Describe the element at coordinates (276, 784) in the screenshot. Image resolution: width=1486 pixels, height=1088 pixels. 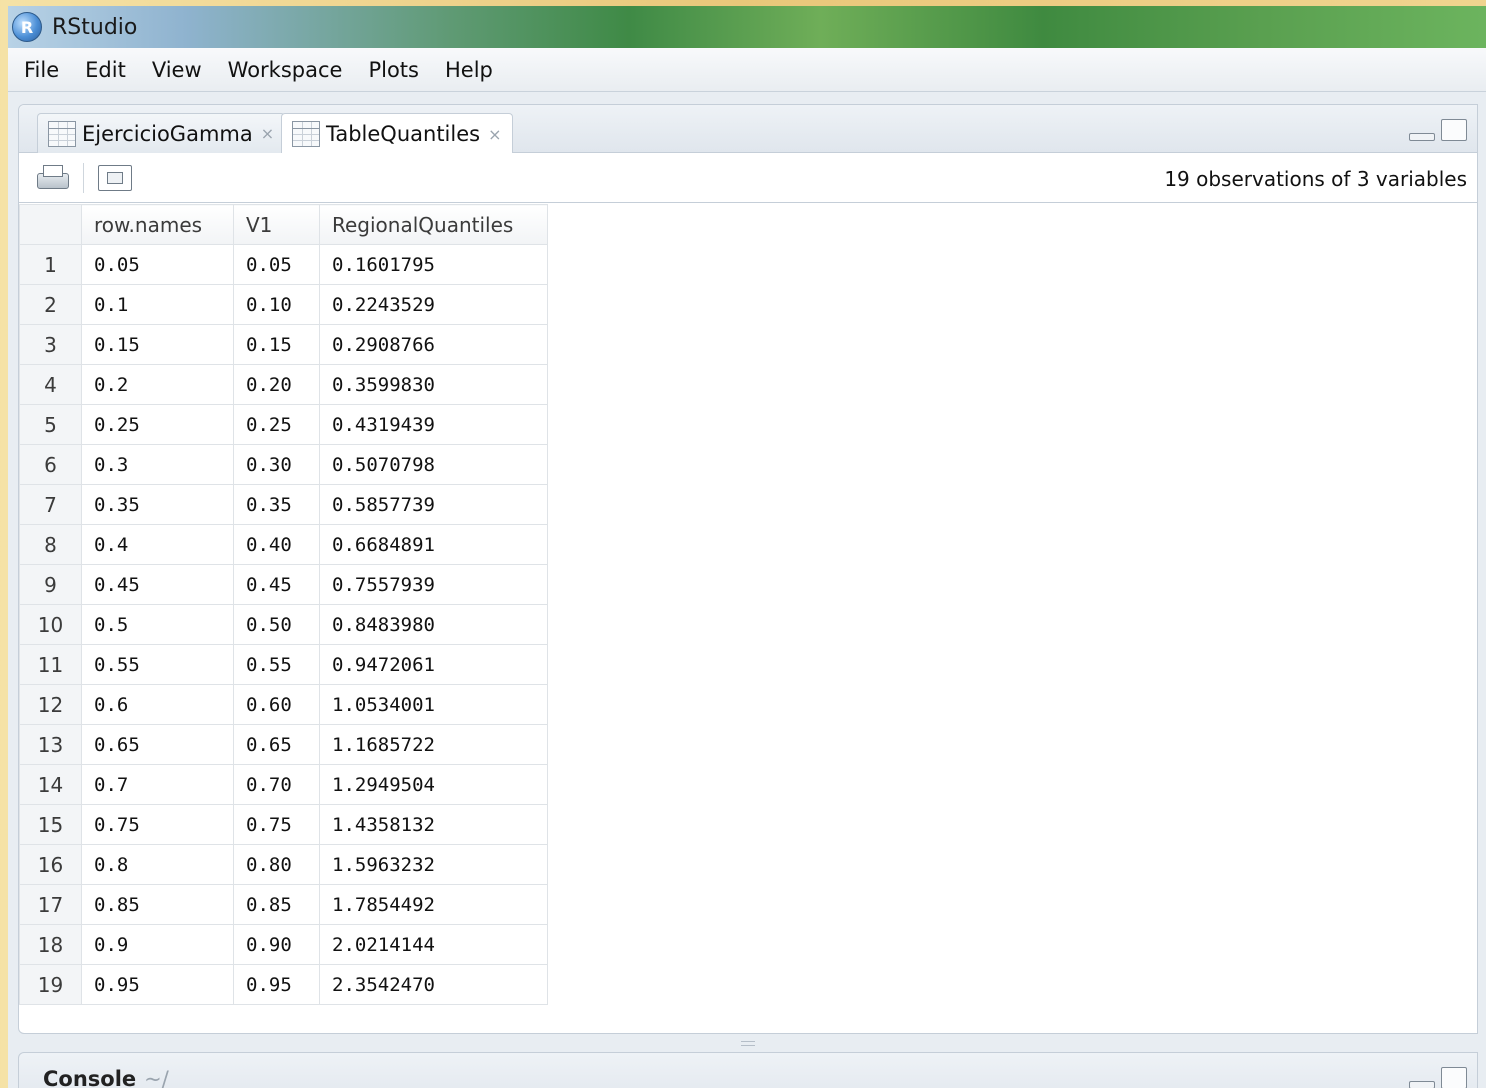
I see `table-cell: 0.70` at that location.